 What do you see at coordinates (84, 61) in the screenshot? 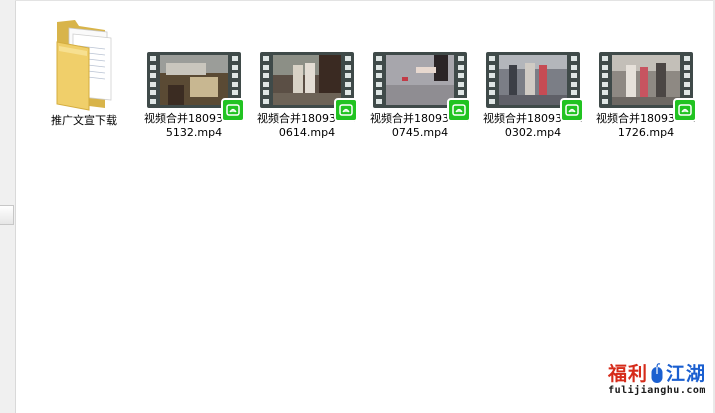
I see `folder-icon` at bounding box center [84, 61].